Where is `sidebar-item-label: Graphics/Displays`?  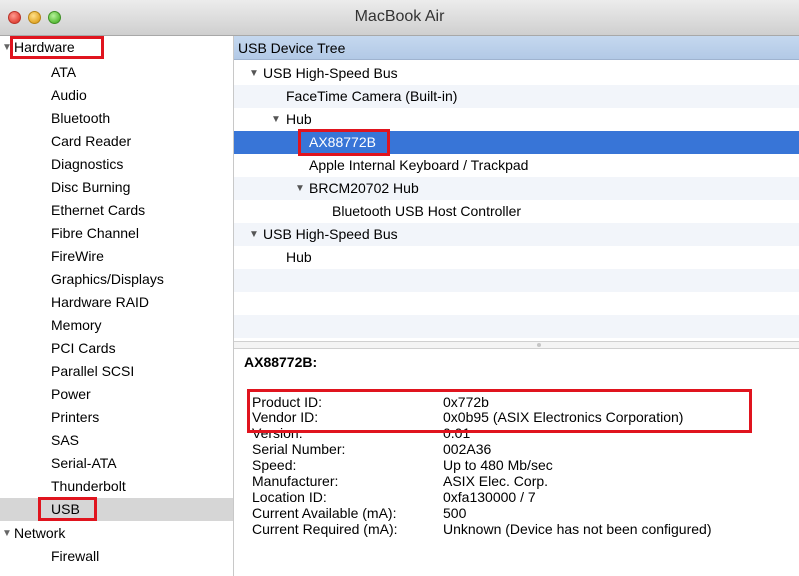 sidebar-item-label: Graphics/Displays is located at coordinates (107, 279).